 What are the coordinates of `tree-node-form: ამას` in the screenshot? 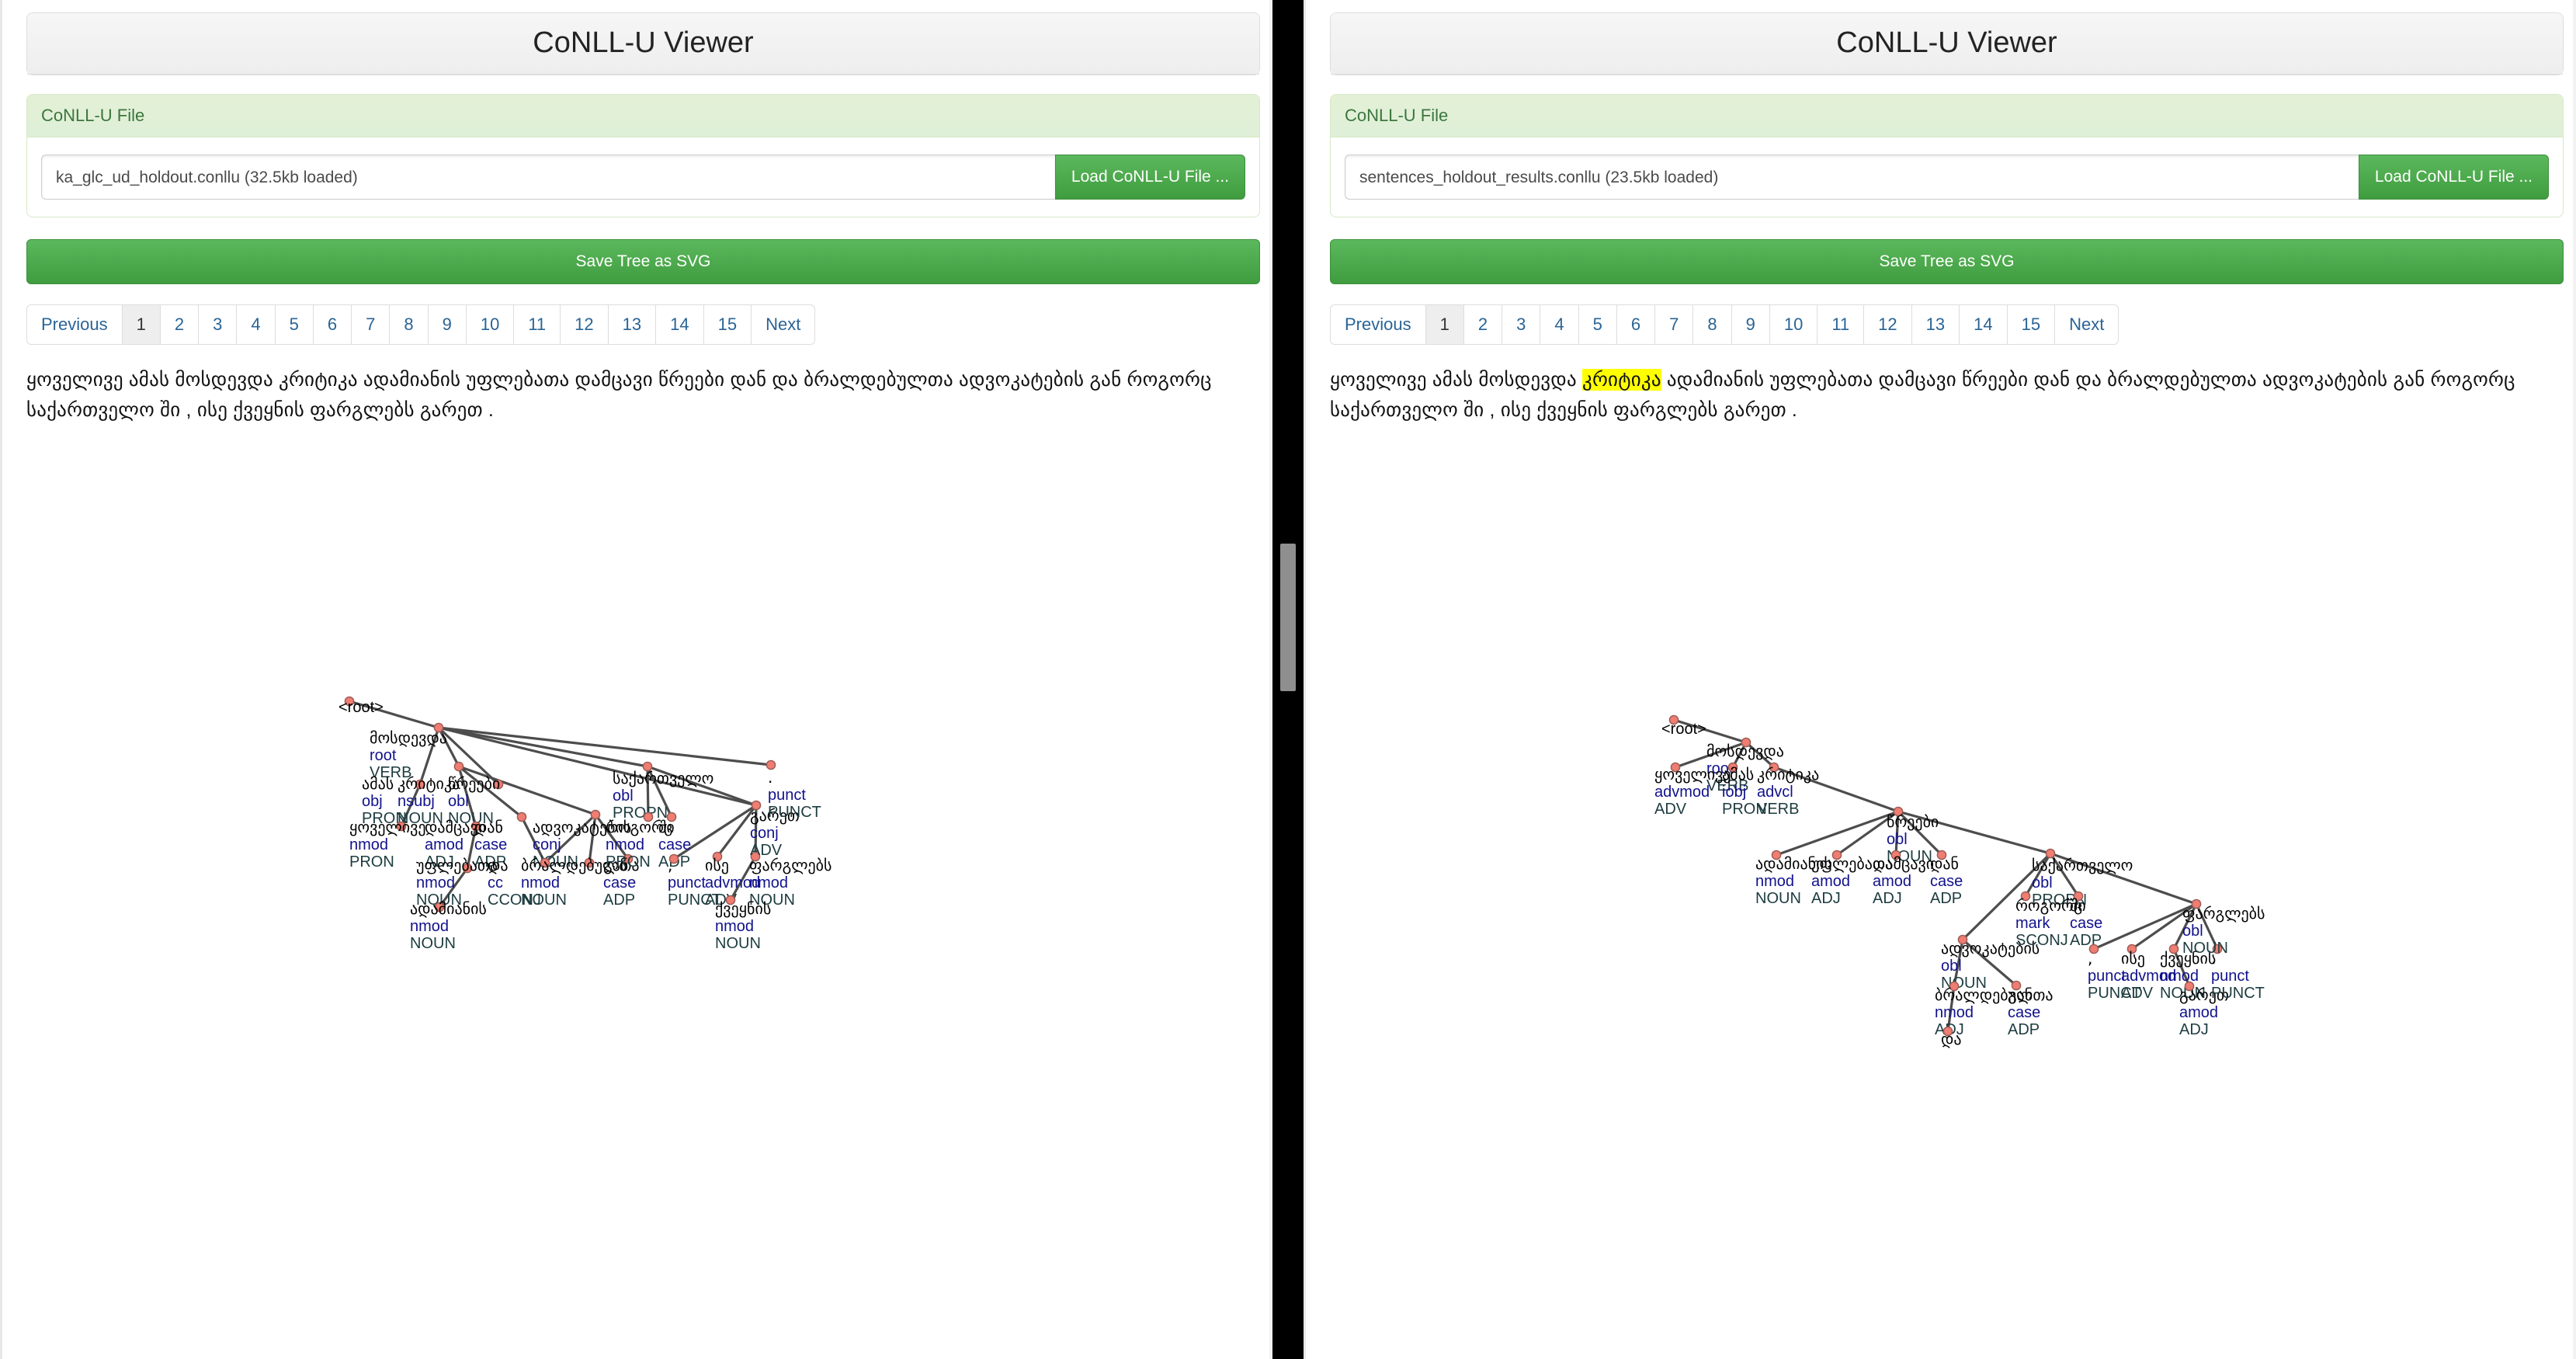 It's located at (378, 783).